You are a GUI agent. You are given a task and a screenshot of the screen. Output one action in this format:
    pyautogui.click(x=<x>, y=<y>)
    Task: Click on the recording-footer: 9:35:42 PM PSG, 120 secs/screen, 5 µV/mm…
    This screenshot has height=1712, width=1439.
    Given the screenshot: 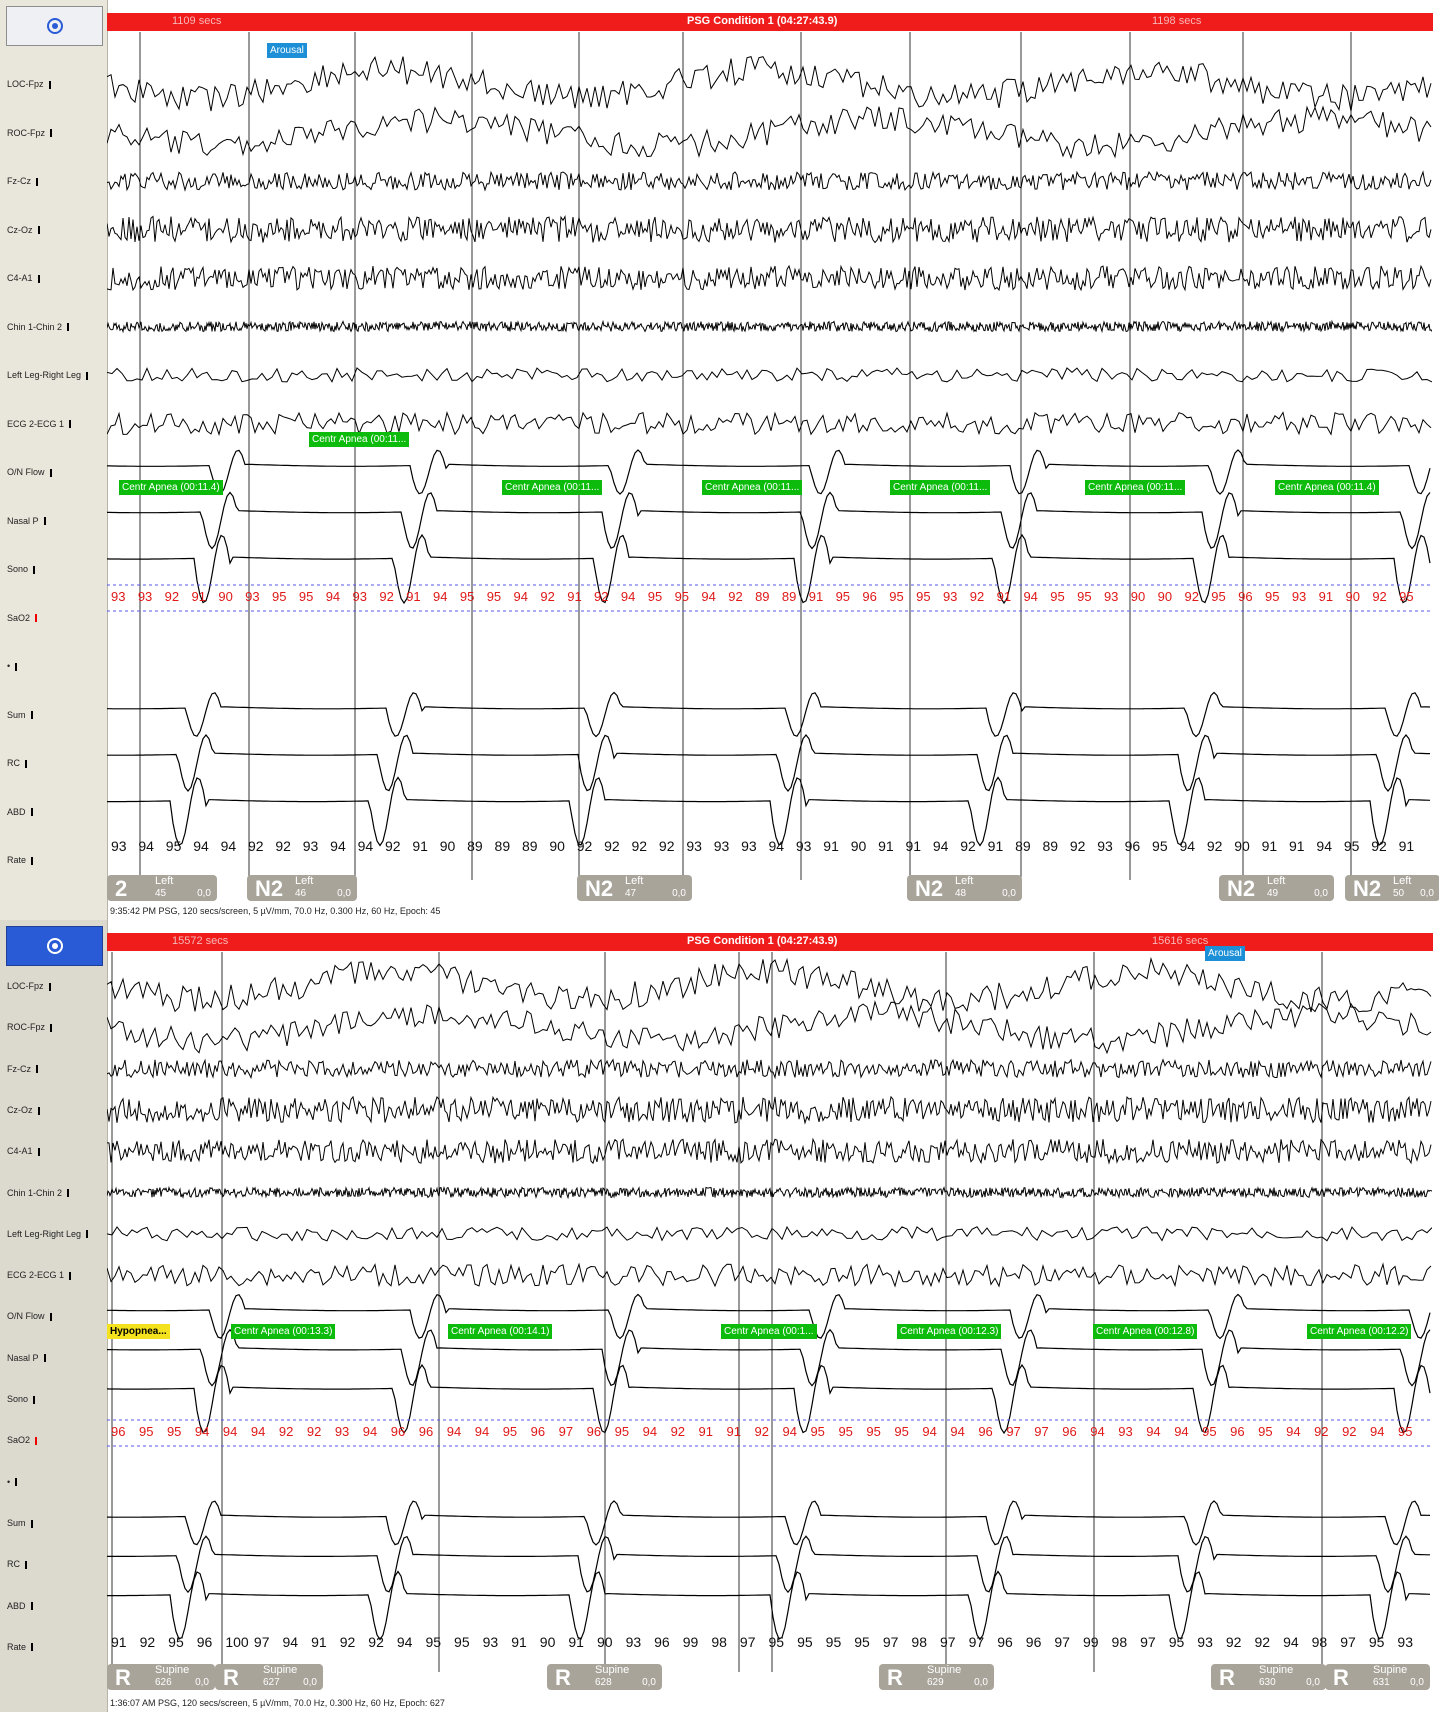 What is the action you would take?
    pyautogui.click(x=275, y=911)
    